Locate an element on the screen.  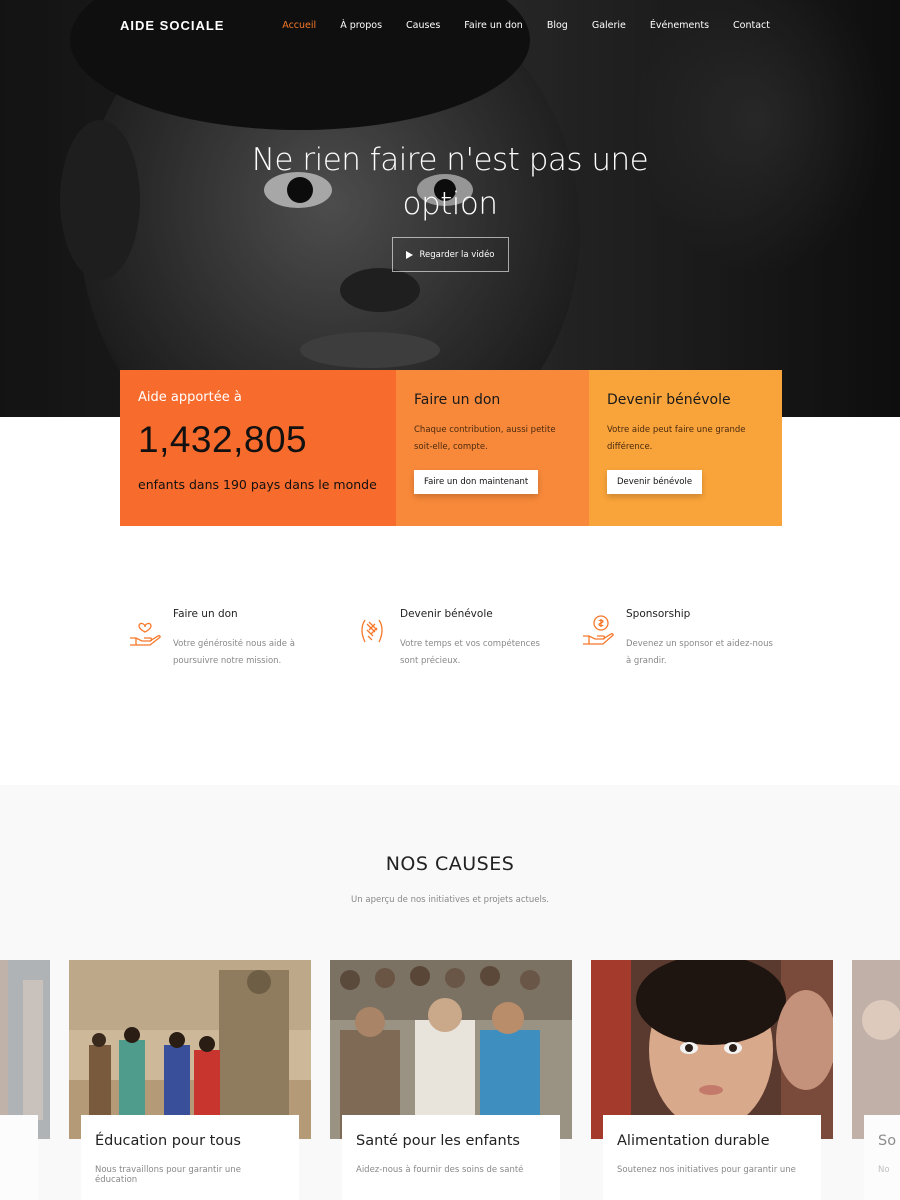
site-logo: AIDE SOCIALE is located at coordinates (172, 25).